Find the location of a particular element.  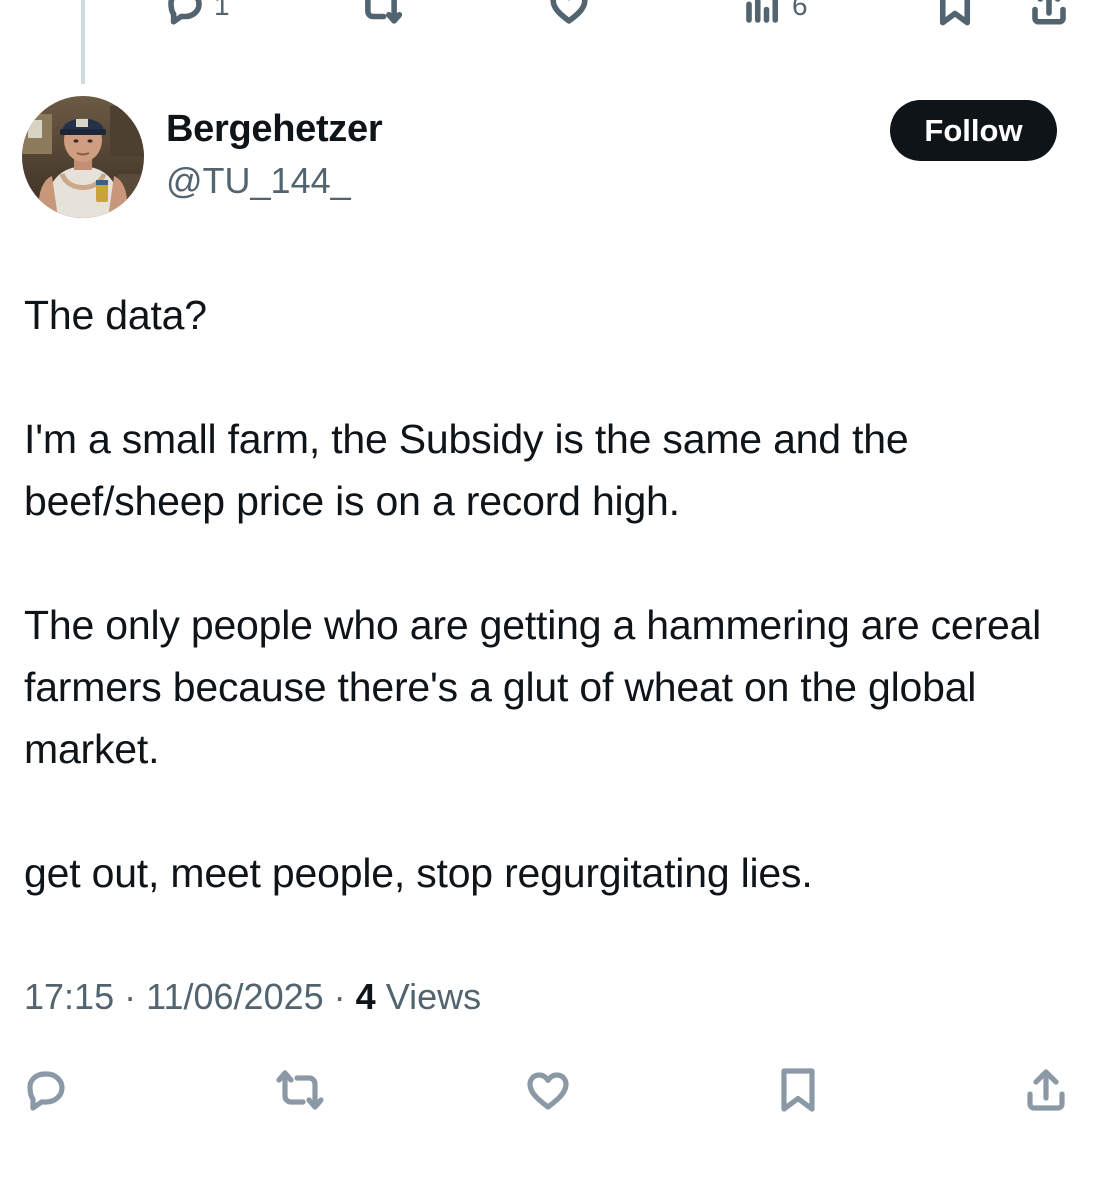

analytics-icon is located at coordinates (762, 11).